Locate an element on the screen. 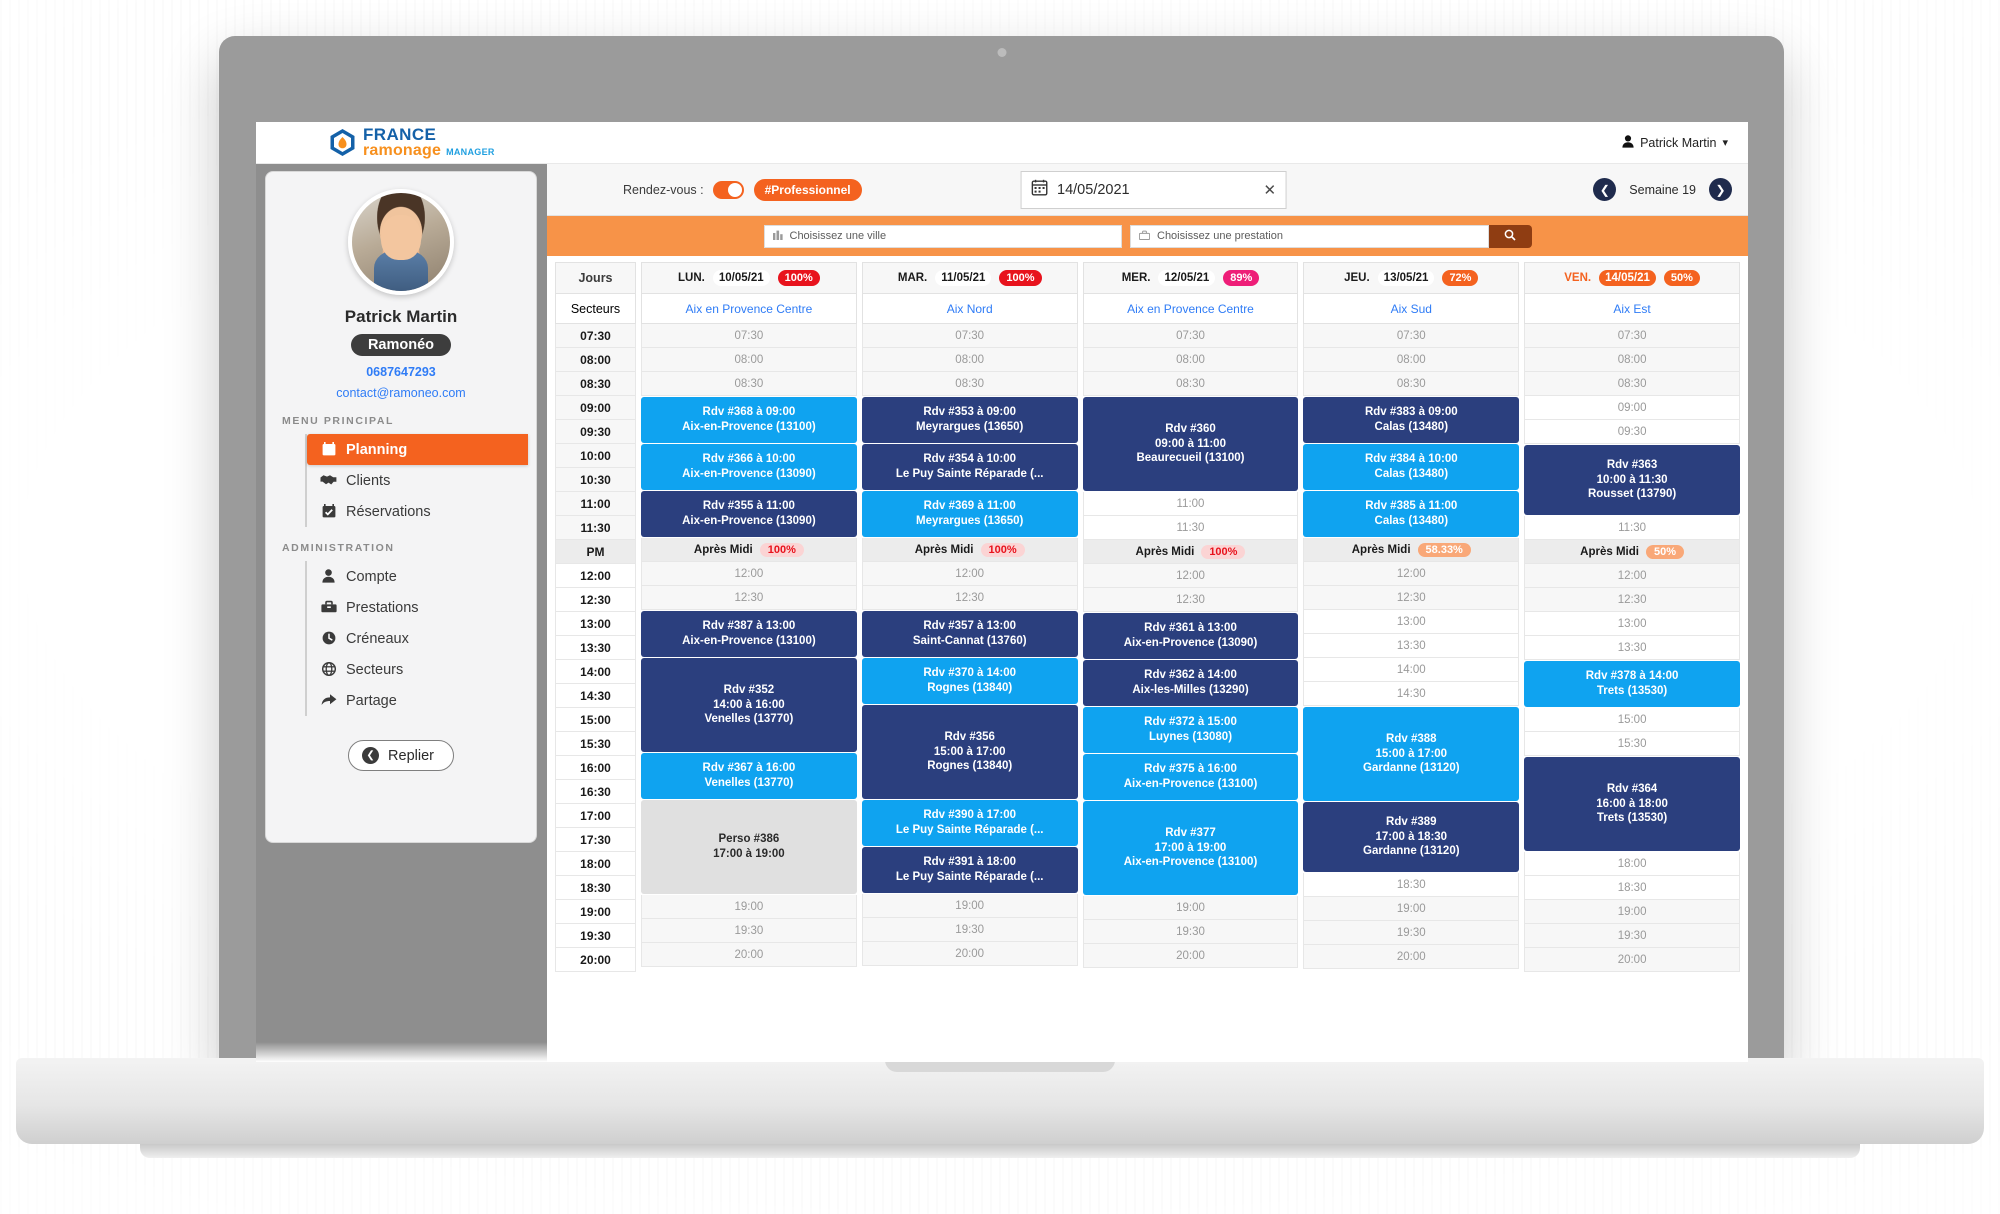 The image size is (2000, 1214). appointment-block: Rdv #366 à 10:00 Aix-en-Provence (13090) is located at coordinates (749, 467).